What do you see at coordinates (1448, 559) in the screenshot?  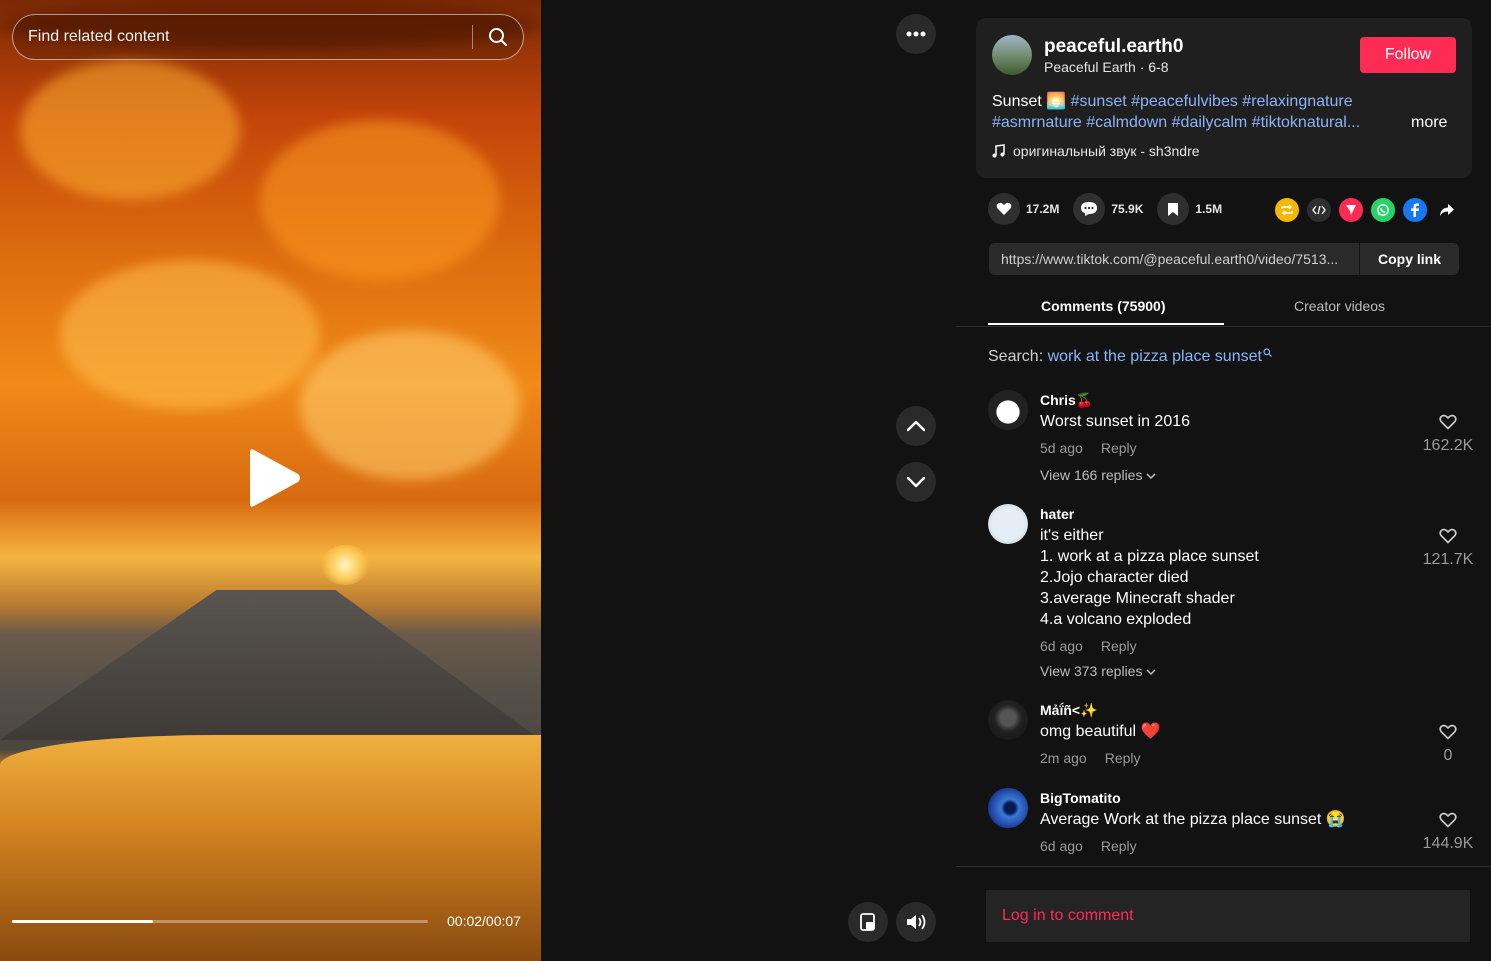 I see `comment-like-count: 121.7K` at bounding box center [1448, 559].